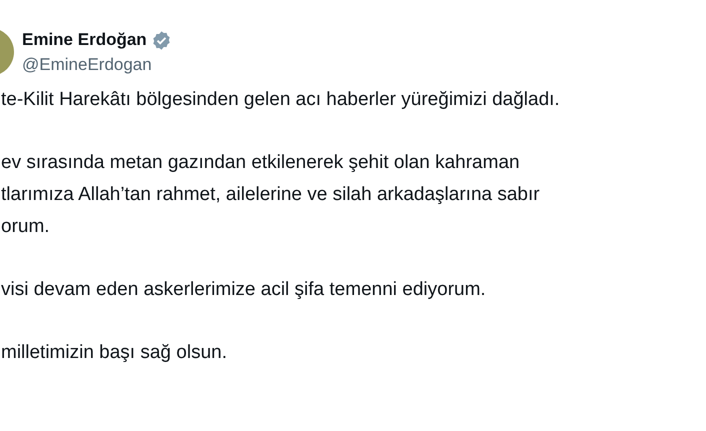 The image size is (706, 431). Describe the element at coordinates (97, 64) in the screenshot. I see `author-handle: @EmineErdogan` at that location.